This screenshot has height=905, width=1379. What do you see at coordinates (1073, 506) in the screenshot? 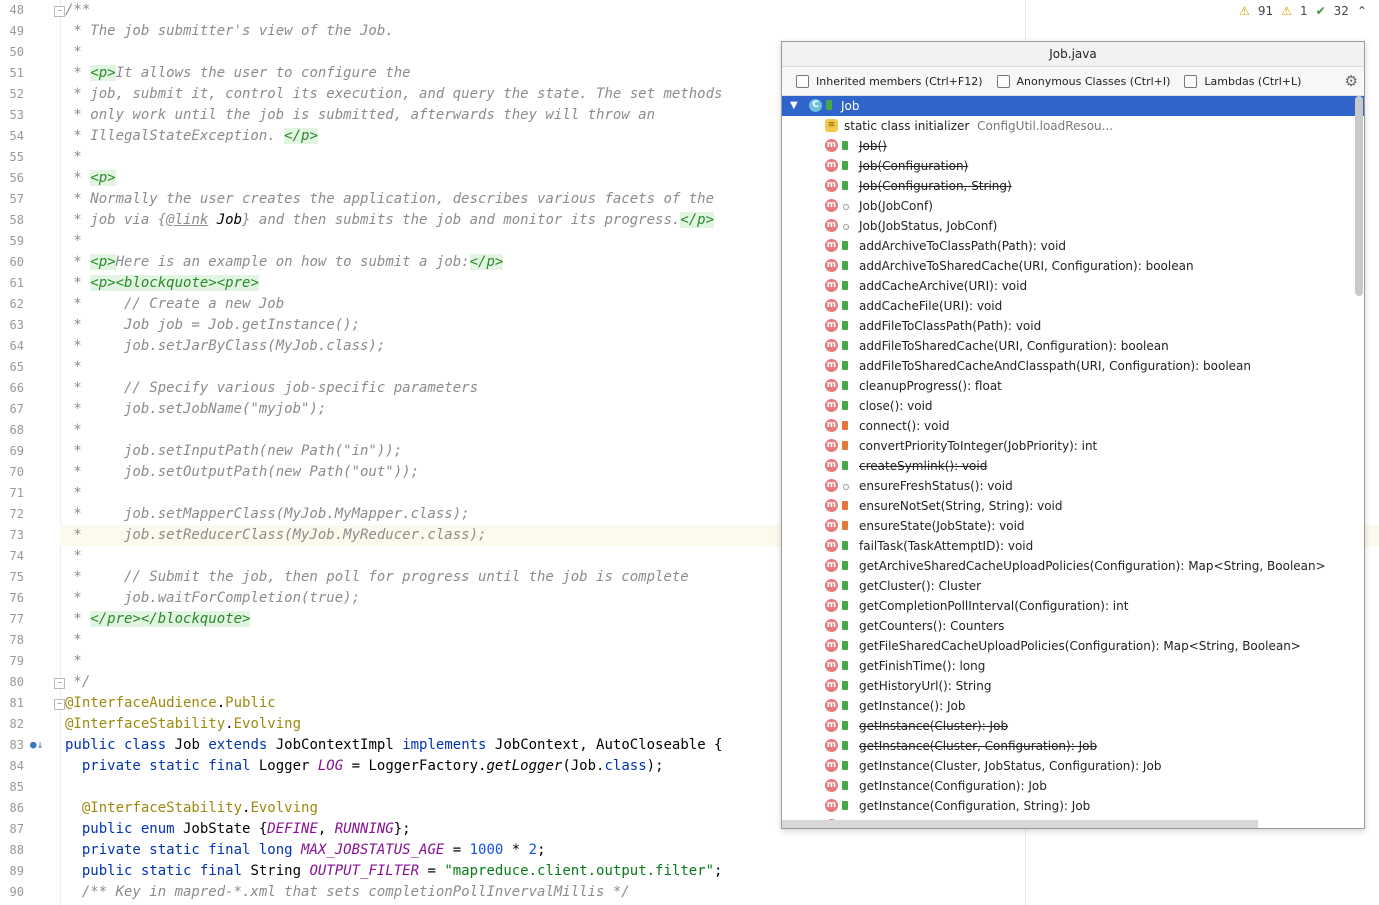
I see `tree-item-method: m ensureNotSet(String, String): void` at bounding box center [1073, 506].